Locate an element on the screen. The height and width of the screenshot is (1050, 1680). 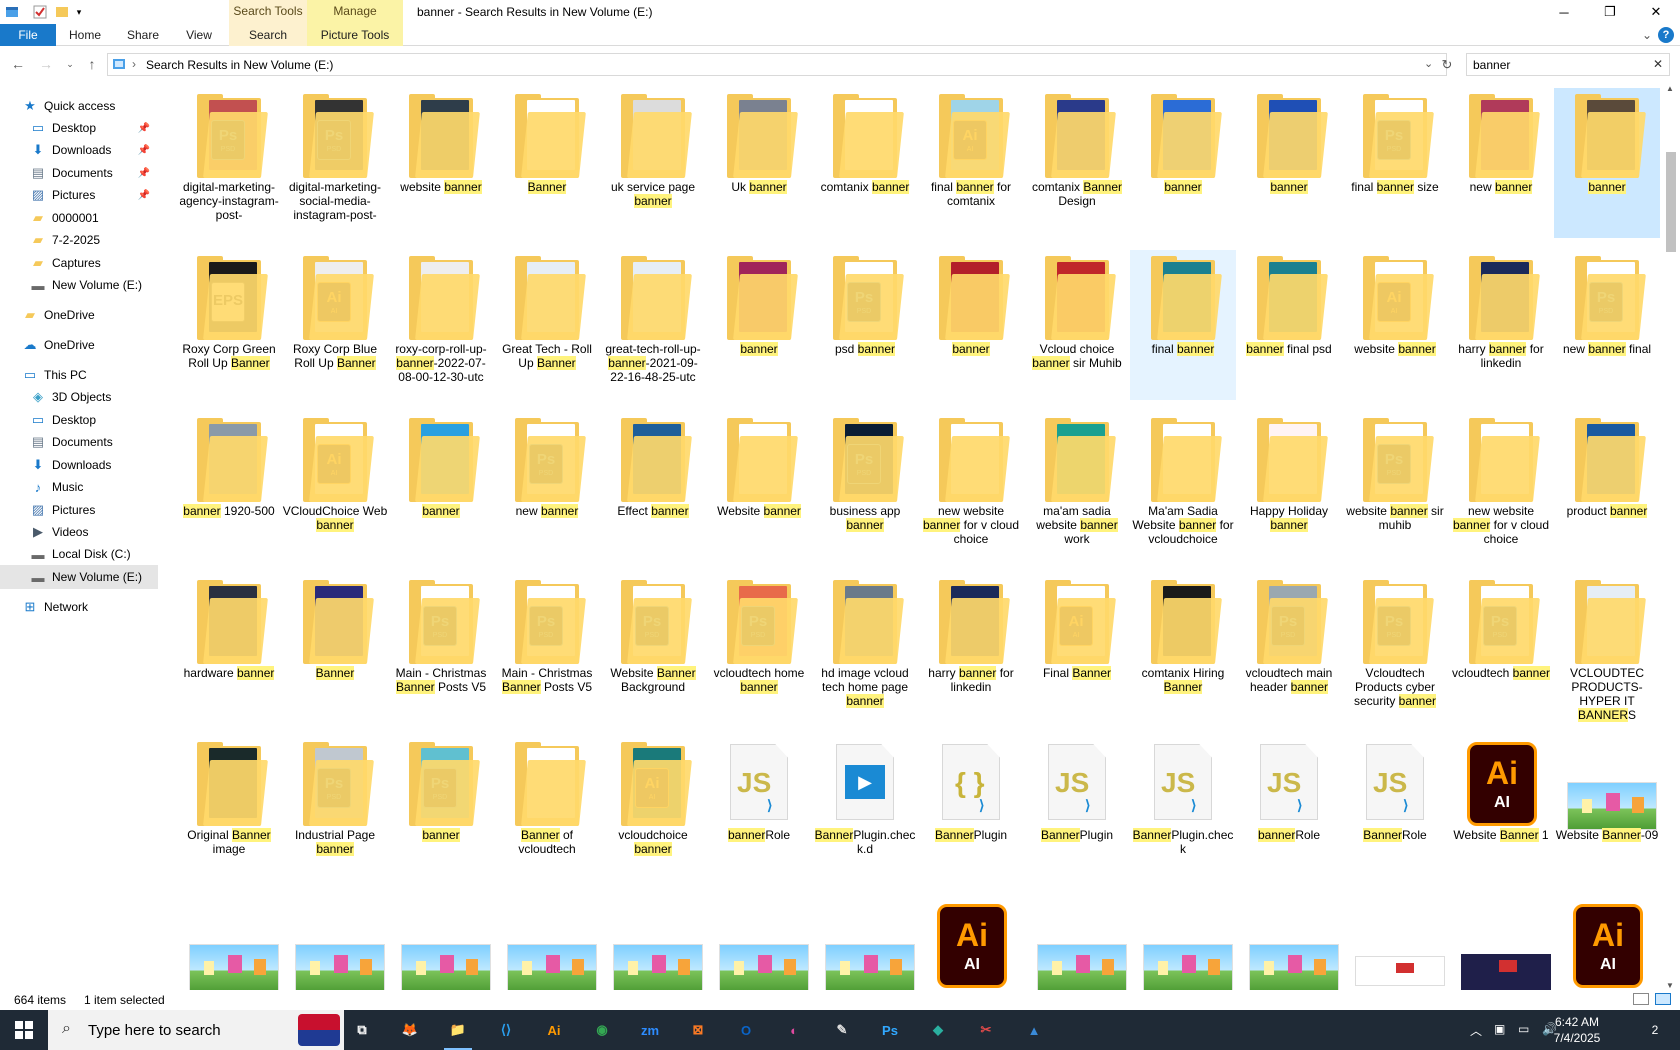
file-tile: JS ⟩ bannerRole is located at coordinates (759, 811).